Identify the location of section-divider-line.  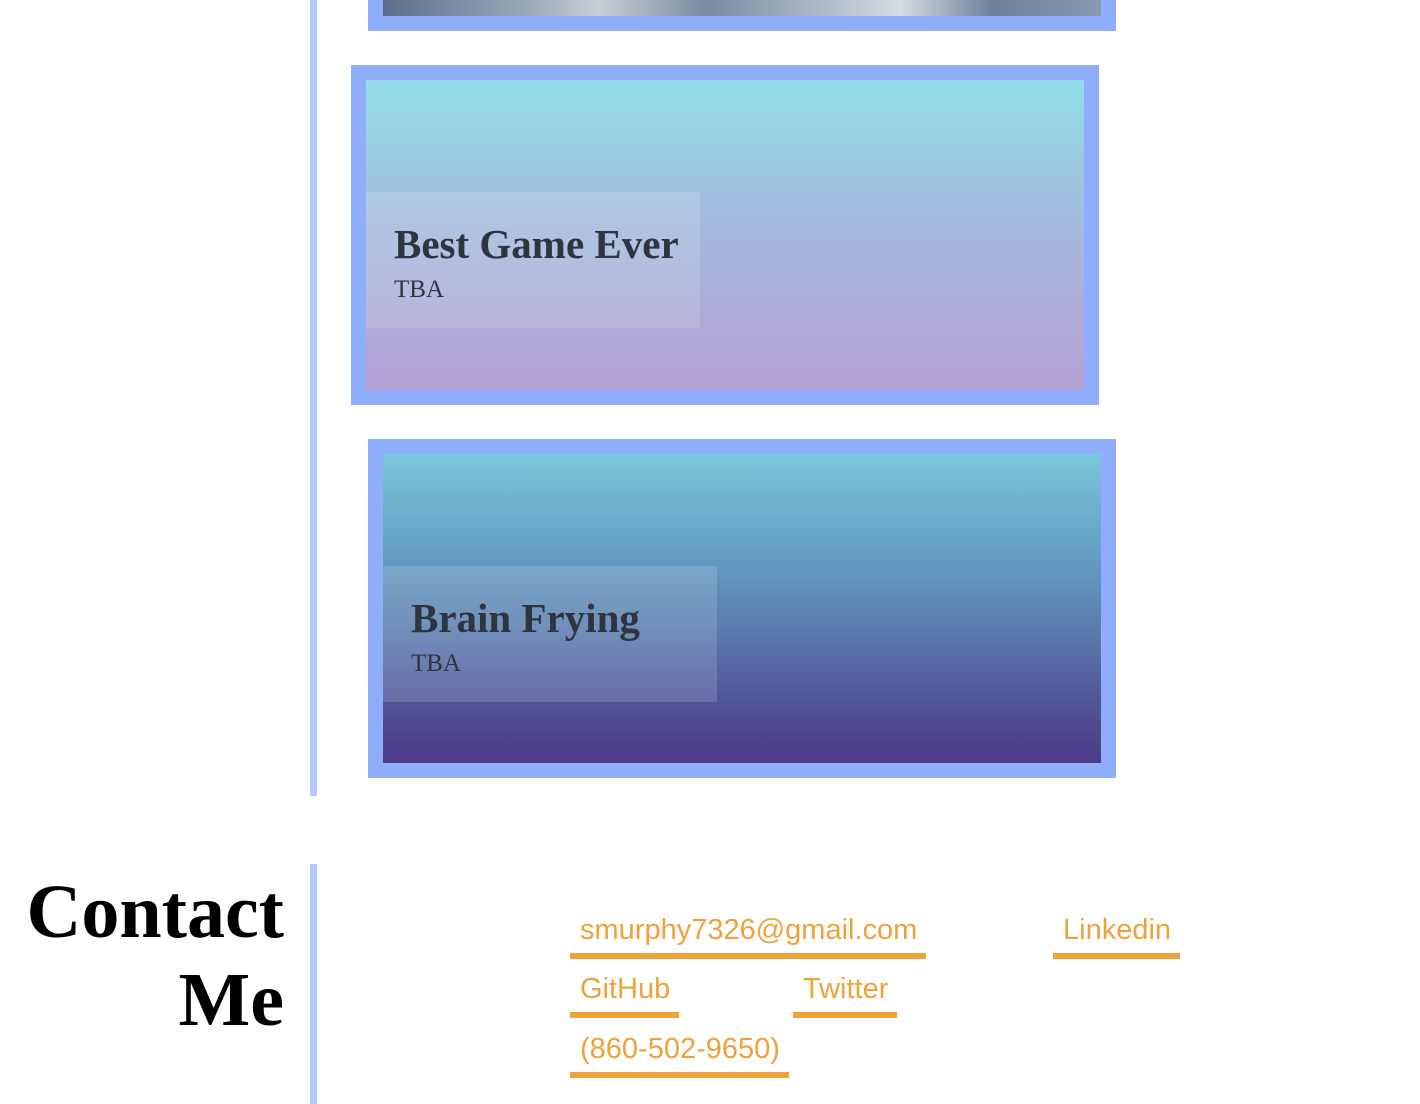
(313, 398).